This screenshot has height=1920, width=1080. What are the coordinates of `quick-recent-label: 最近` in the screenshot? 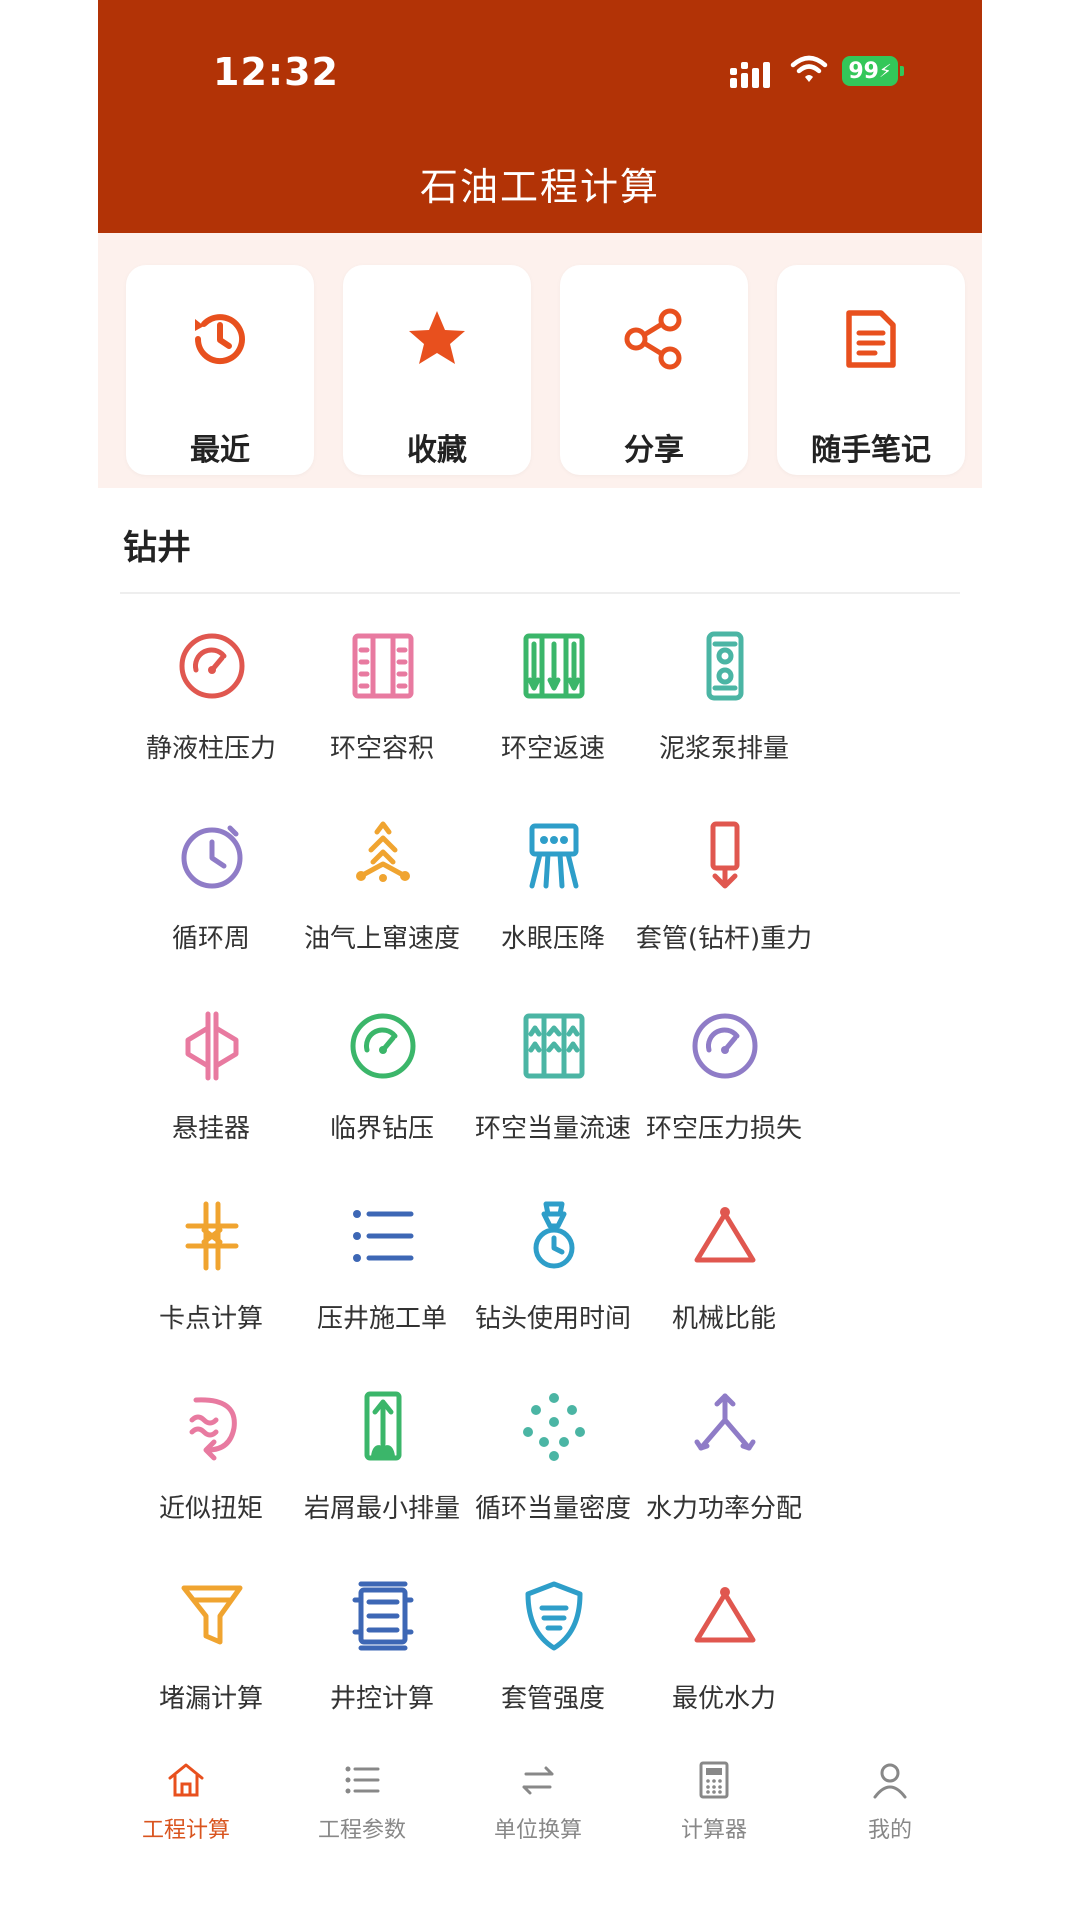 It's located at (220, 450).